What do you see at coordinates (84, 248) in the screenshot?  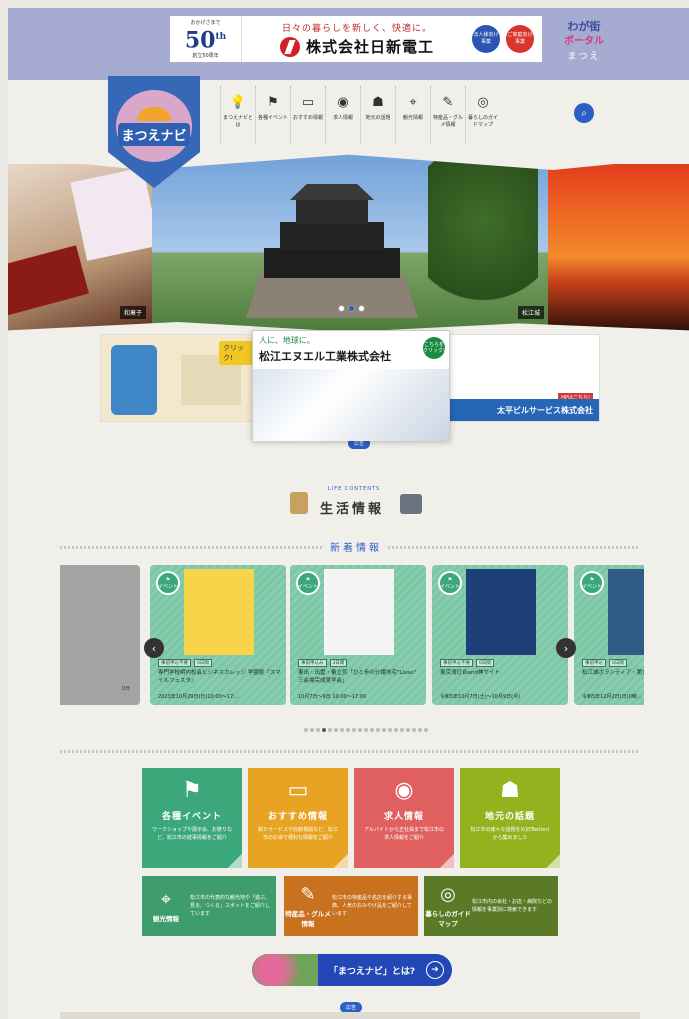 I see `hero-slide-prev: 和菓子` at bounding box center [84, 248].